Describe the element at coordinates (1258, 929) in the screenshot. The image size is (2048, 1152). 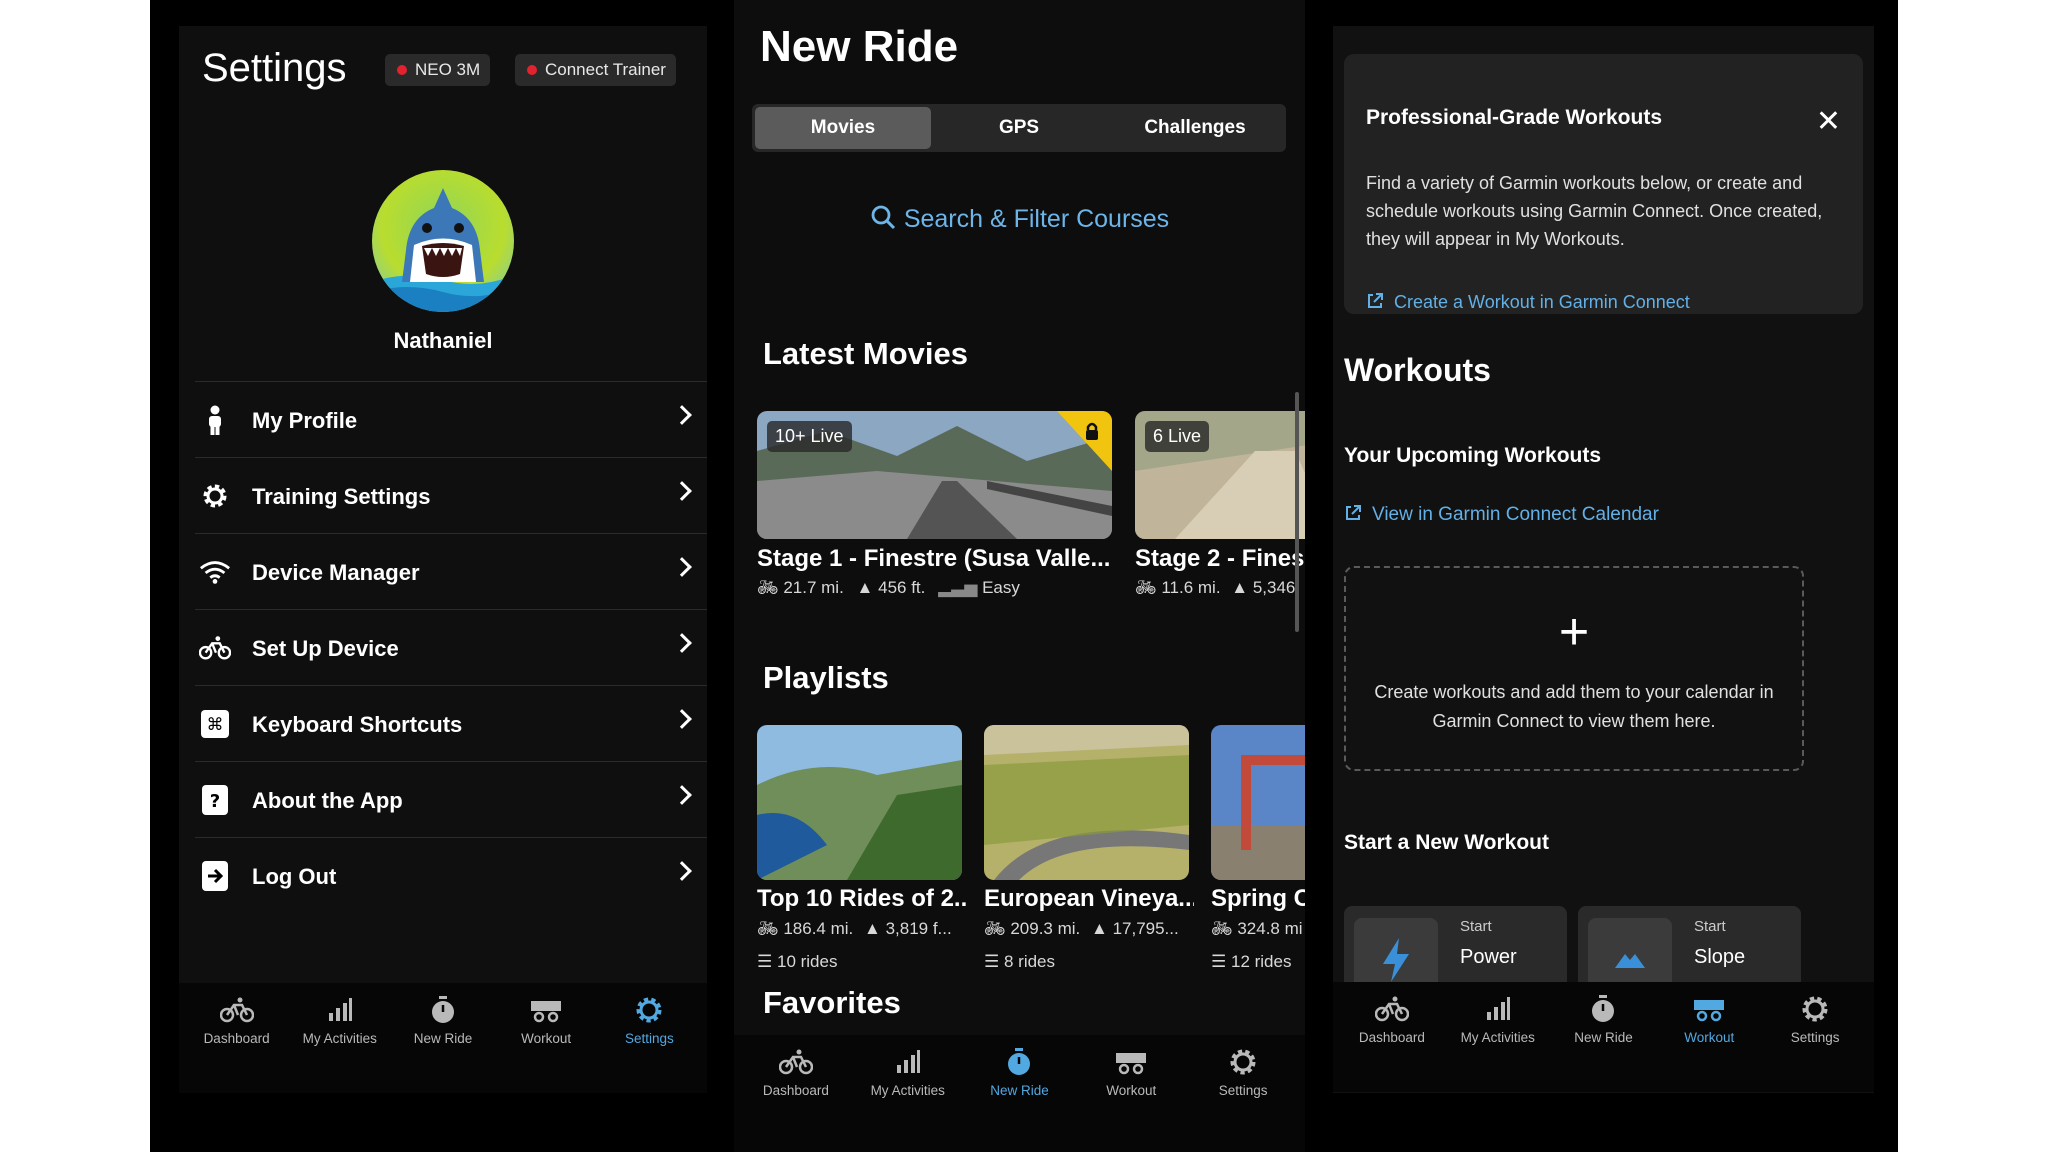
I see `playlist-stats: 🚲︎ 324.8 mi` at that location.